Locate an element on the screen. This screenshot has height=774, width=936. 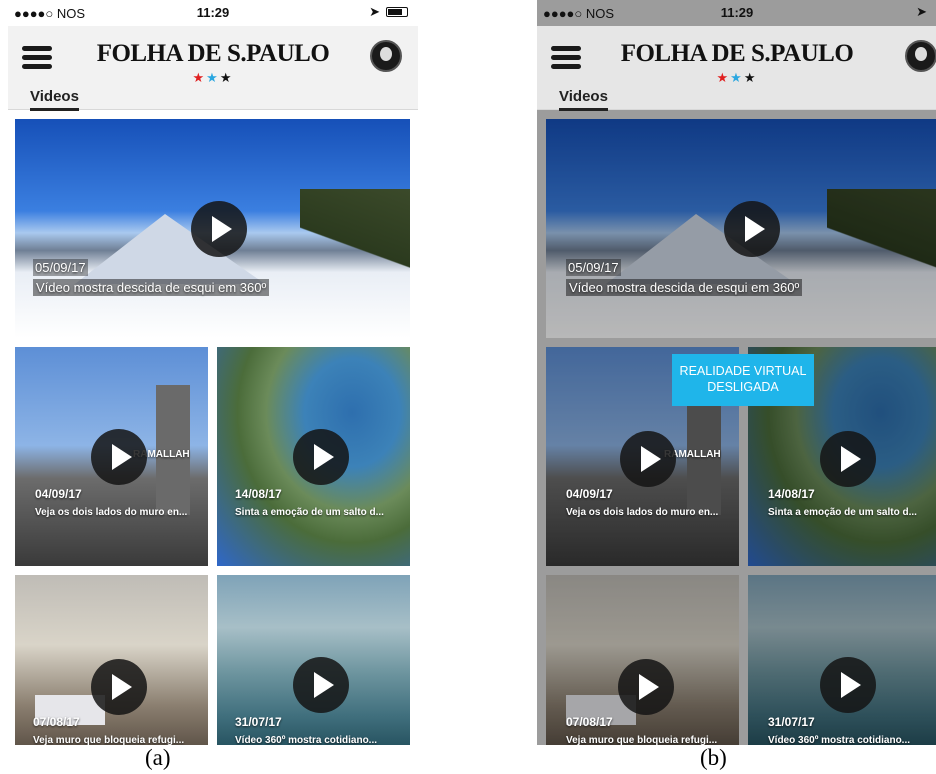
battery-icon is located at coordinates (397, 12).